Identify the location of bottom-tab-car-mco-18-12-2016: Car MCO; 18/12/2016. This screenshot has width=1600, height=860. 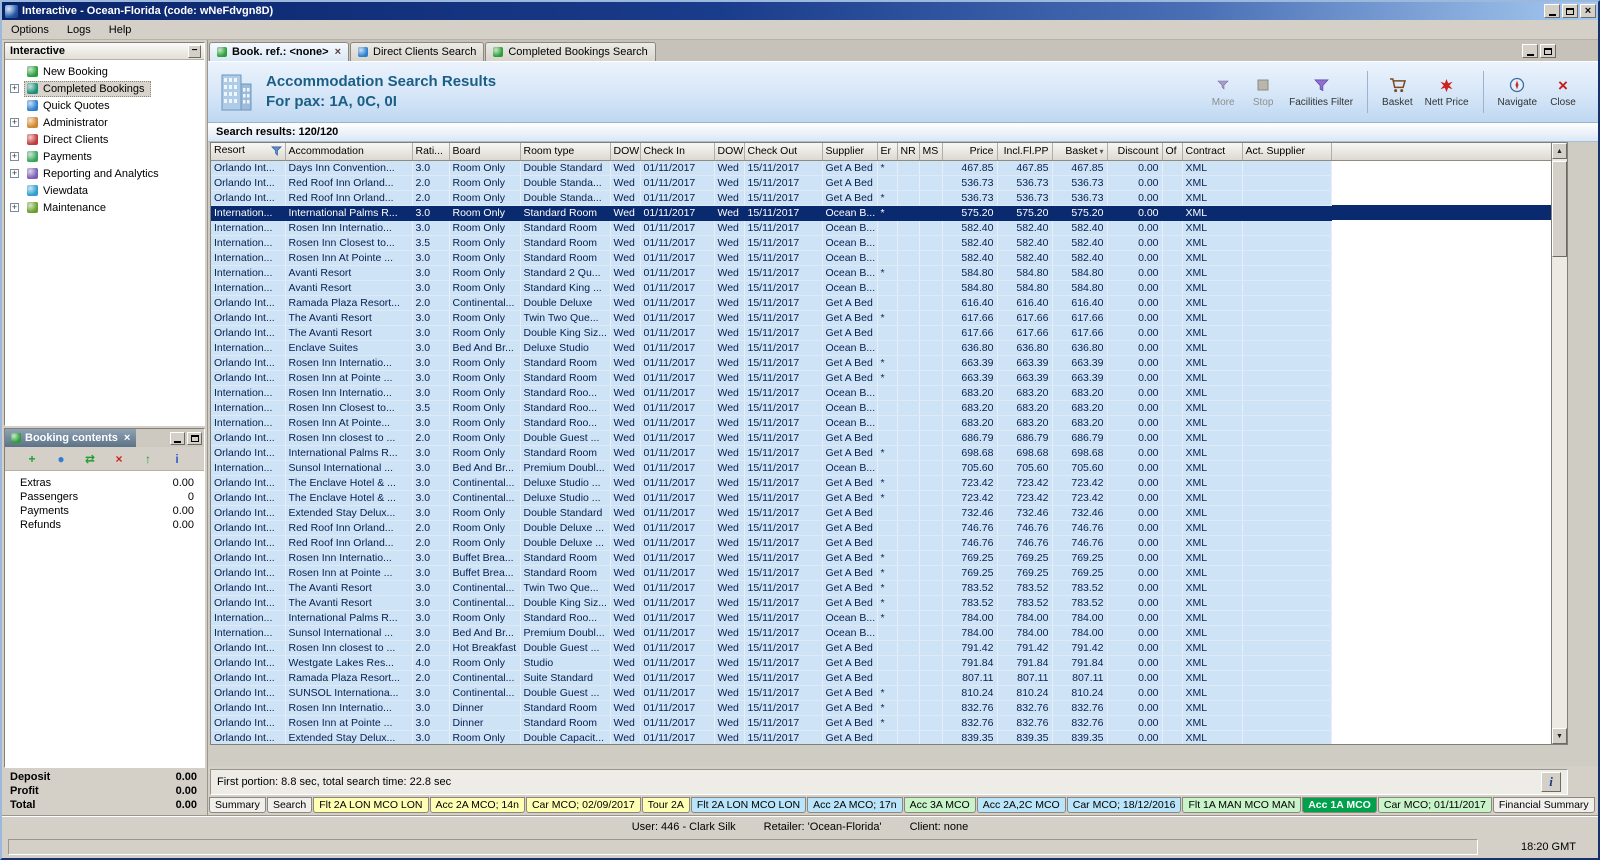
(1124, 805).